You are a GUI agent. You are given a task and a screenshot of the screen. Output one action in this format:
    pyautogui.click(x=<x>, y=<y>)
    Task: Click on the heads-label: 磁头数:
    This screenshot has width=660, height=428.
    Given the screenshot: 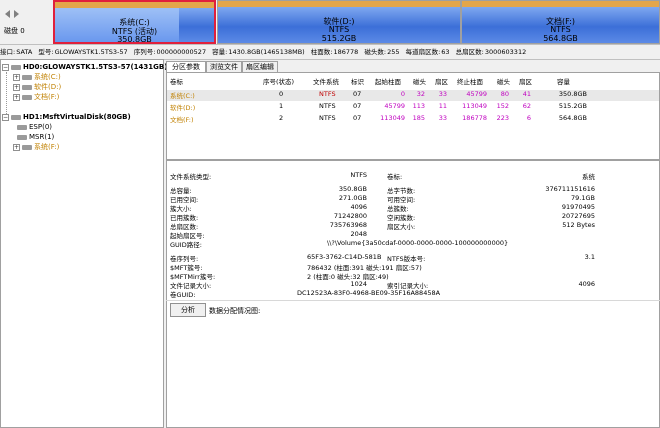 What is the action you would take?
    pyautogui.click(x=375, y=52)
    